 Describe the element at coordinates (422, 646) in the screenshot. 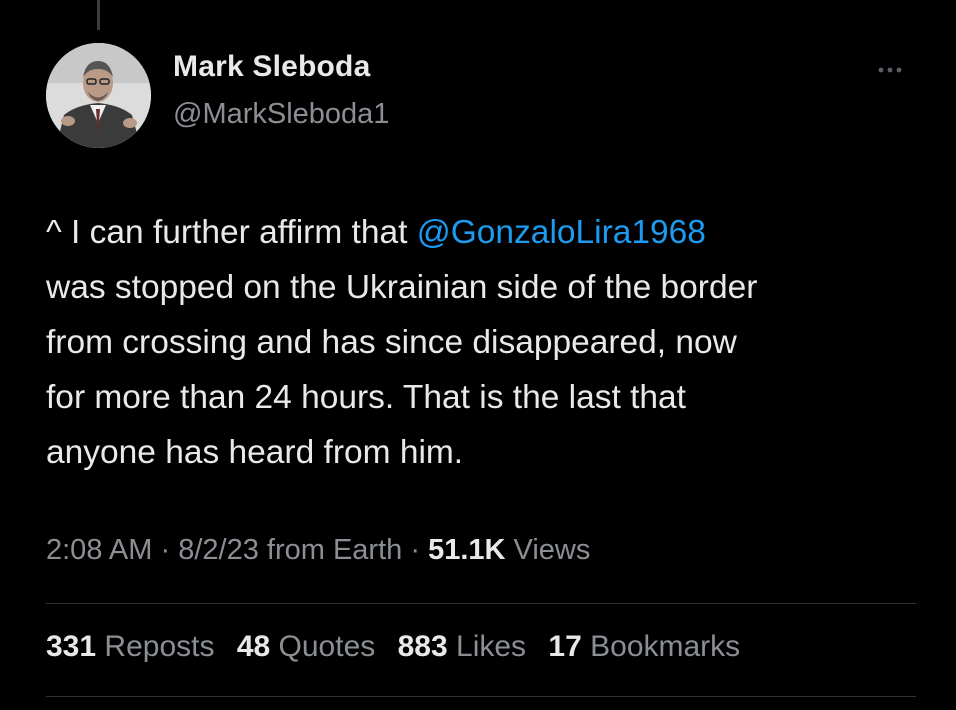

I see `likes-count: 883` at that location.